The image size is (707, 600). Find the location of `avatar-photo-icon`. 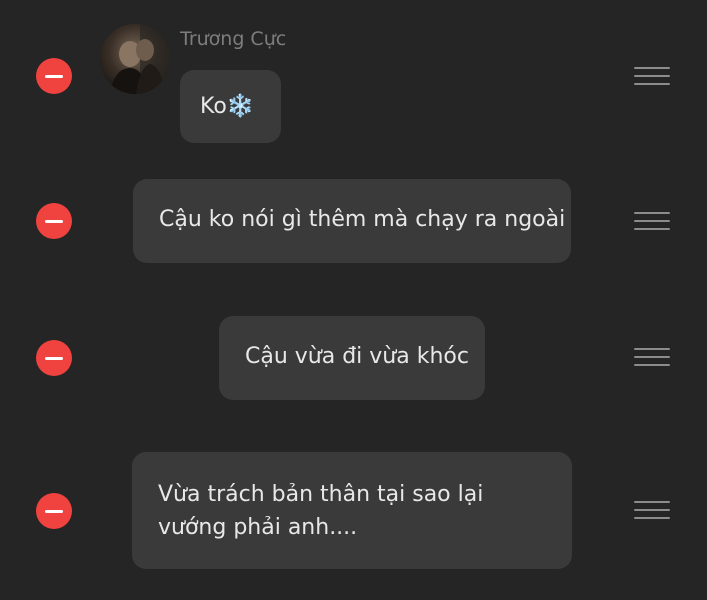

avatar-photo-icon is located at coordinates (135, 59).